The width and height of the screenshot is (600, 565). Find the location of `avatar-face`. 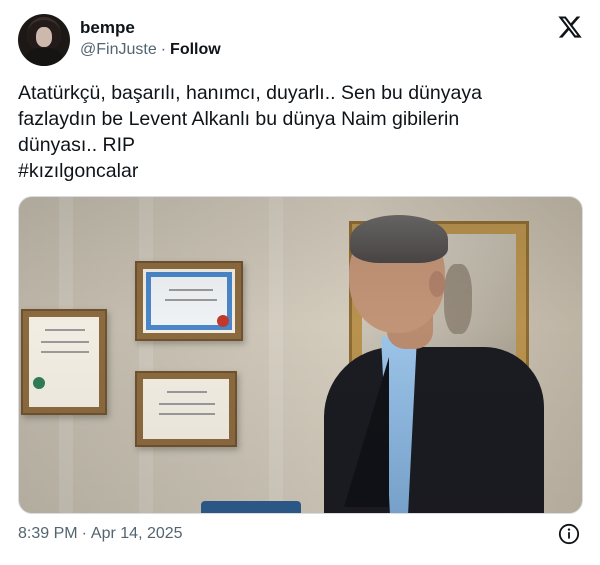

avatar-face is located at coordinates (44, 37).